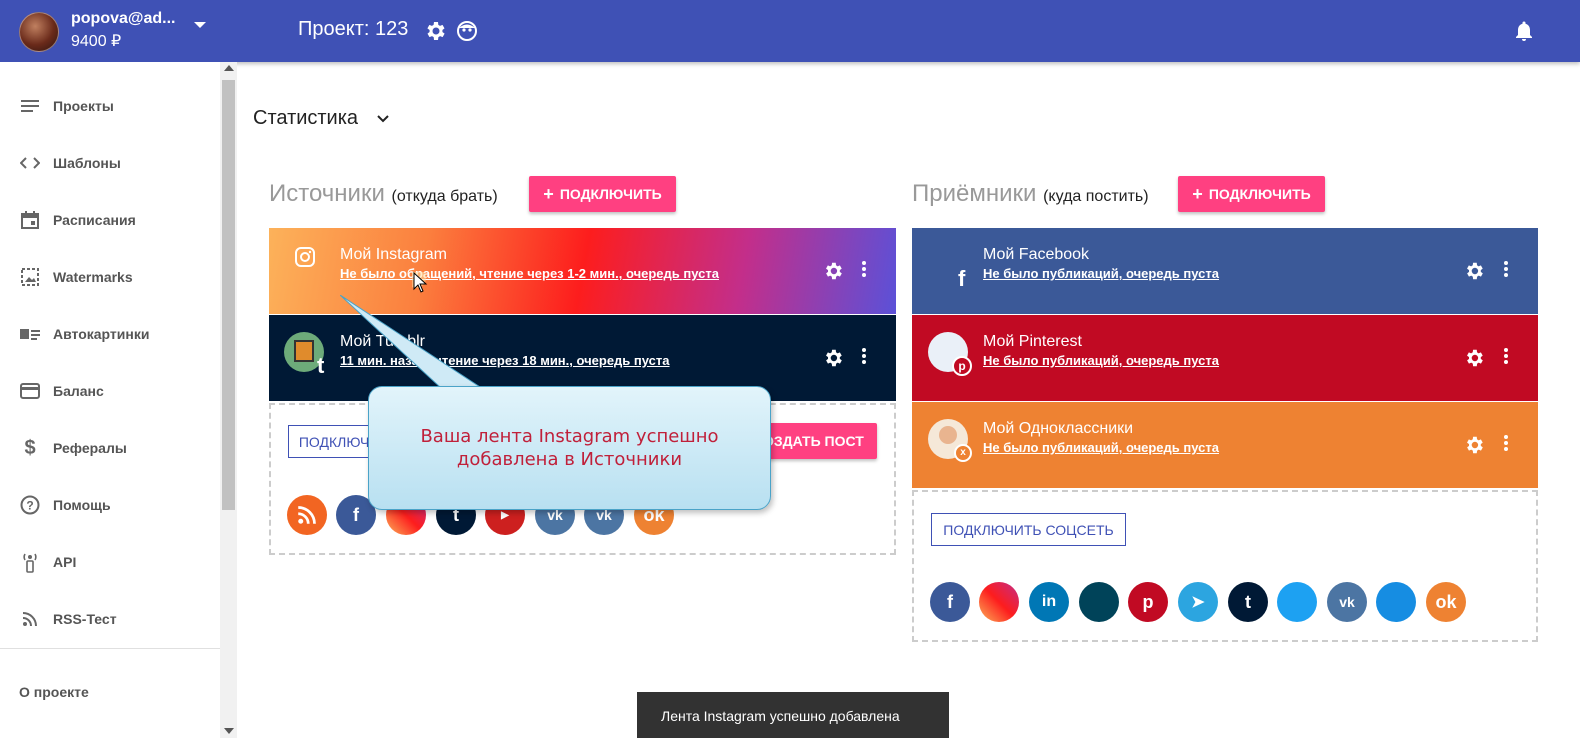  I want to click on sources-heading: Источники (откуда брать), so click(383, 194).